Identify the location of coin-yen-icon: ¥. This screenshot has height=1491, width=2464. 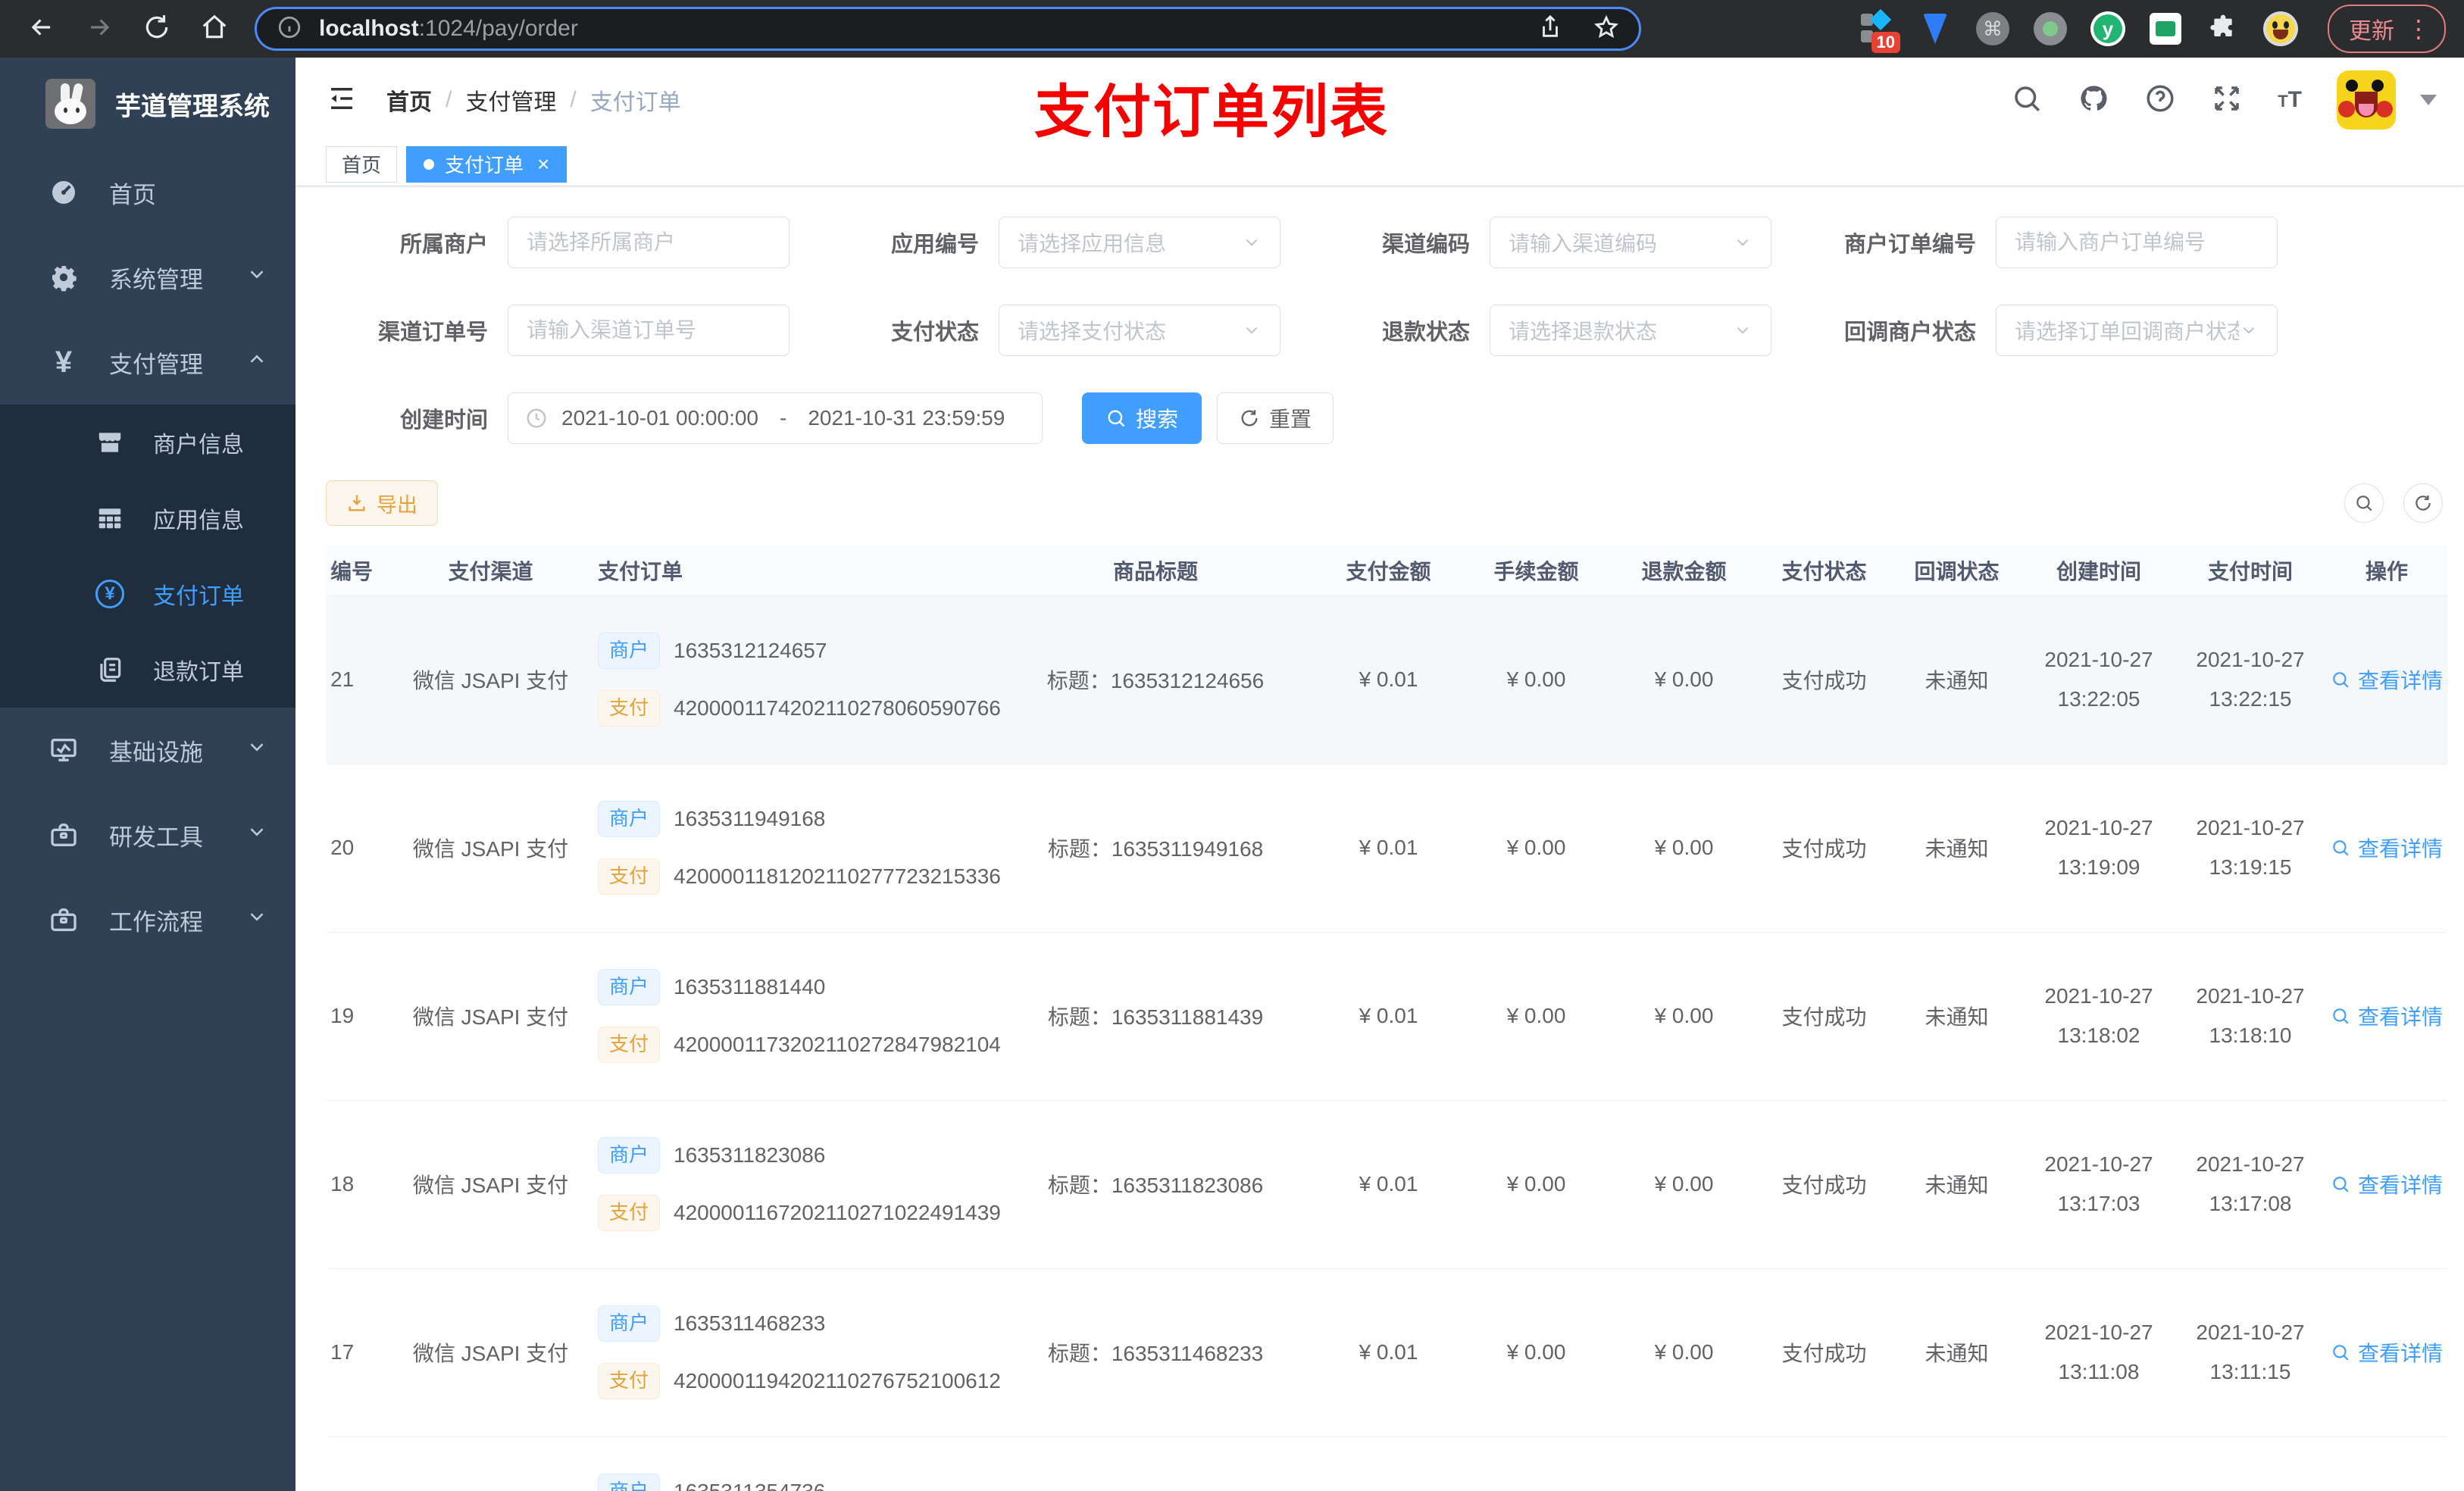
(110, 594).